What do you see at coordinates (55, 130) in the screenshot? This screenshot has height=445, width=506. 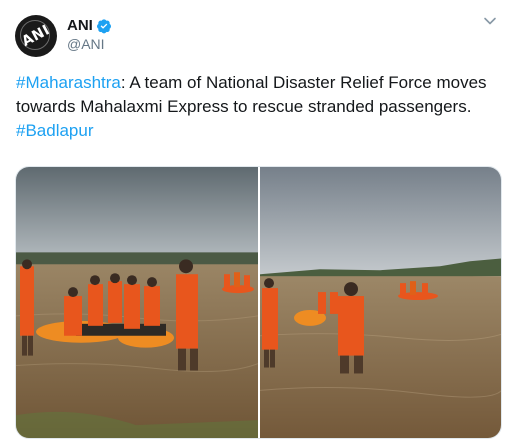 I see `hashtag-badlapur: #Badlapur` at bounding box center [55, 130].